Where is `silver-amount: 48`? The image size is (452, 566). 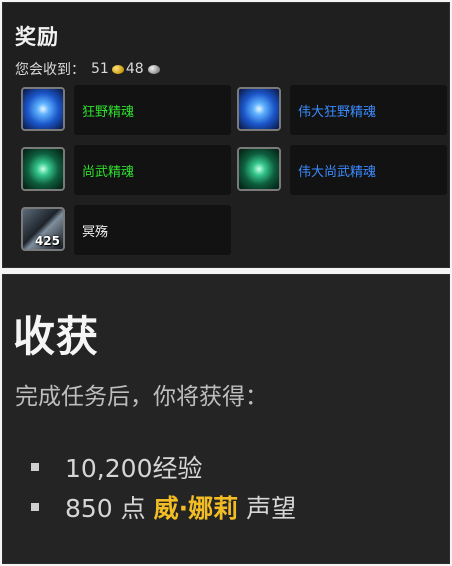
silver-amount: 48 is located at coordinates (134, 69).